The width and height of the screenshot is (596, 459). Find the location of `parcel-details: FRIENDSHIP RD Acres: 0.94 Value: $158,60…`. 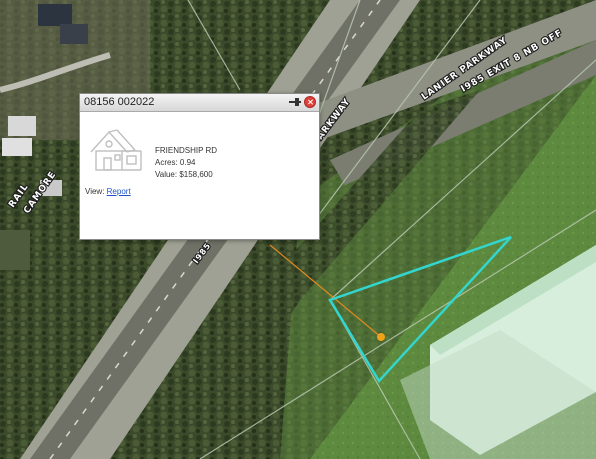

parcel-details: FRIENDSHIP RD Acres: 0.94 Value: $158,60… is located at coordinates (186, 163).